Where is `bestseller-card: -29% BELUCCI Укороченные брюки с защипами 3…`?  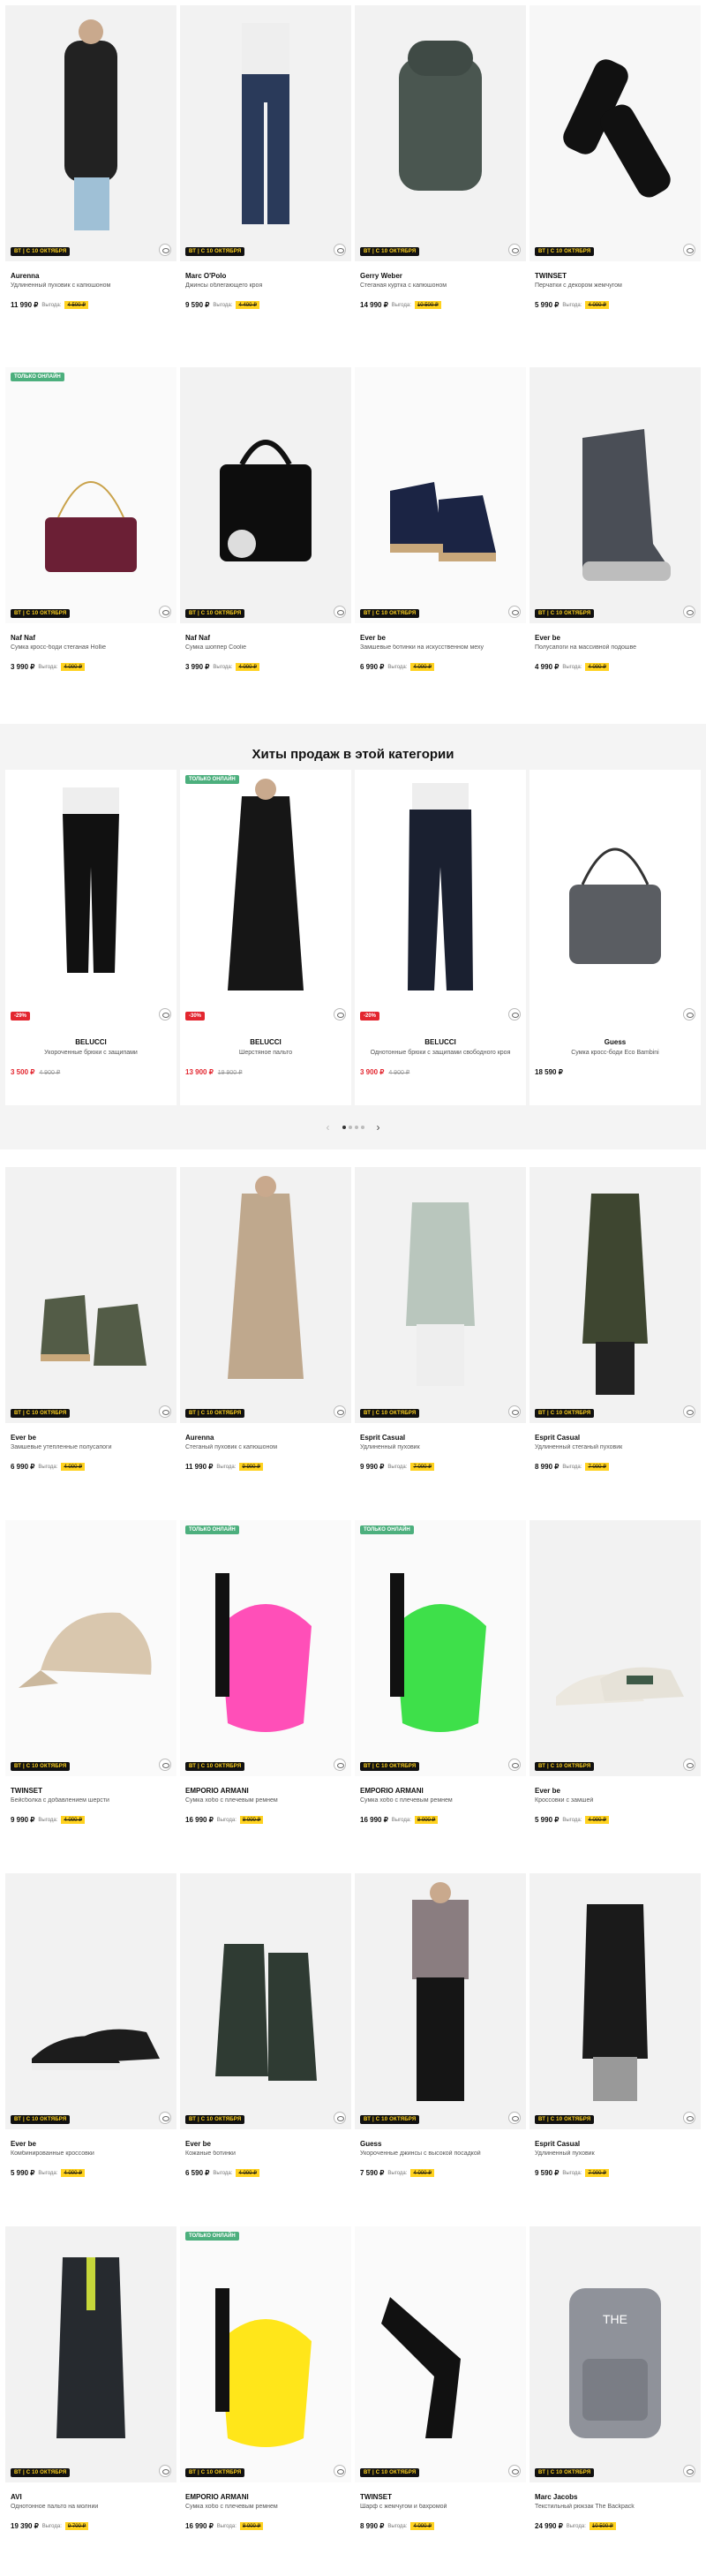
bestseller-card: -29% BELUCCI Укороченные брюки с защипами 3… is located at coordinates (90, 938).